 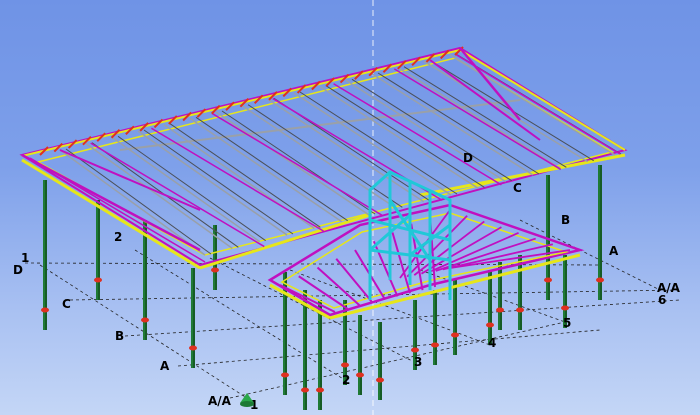 What do you see at coordinates (165, 366) in the screenshot?
I see `grid-label-a-left: A` at bounding box center [165, 366].